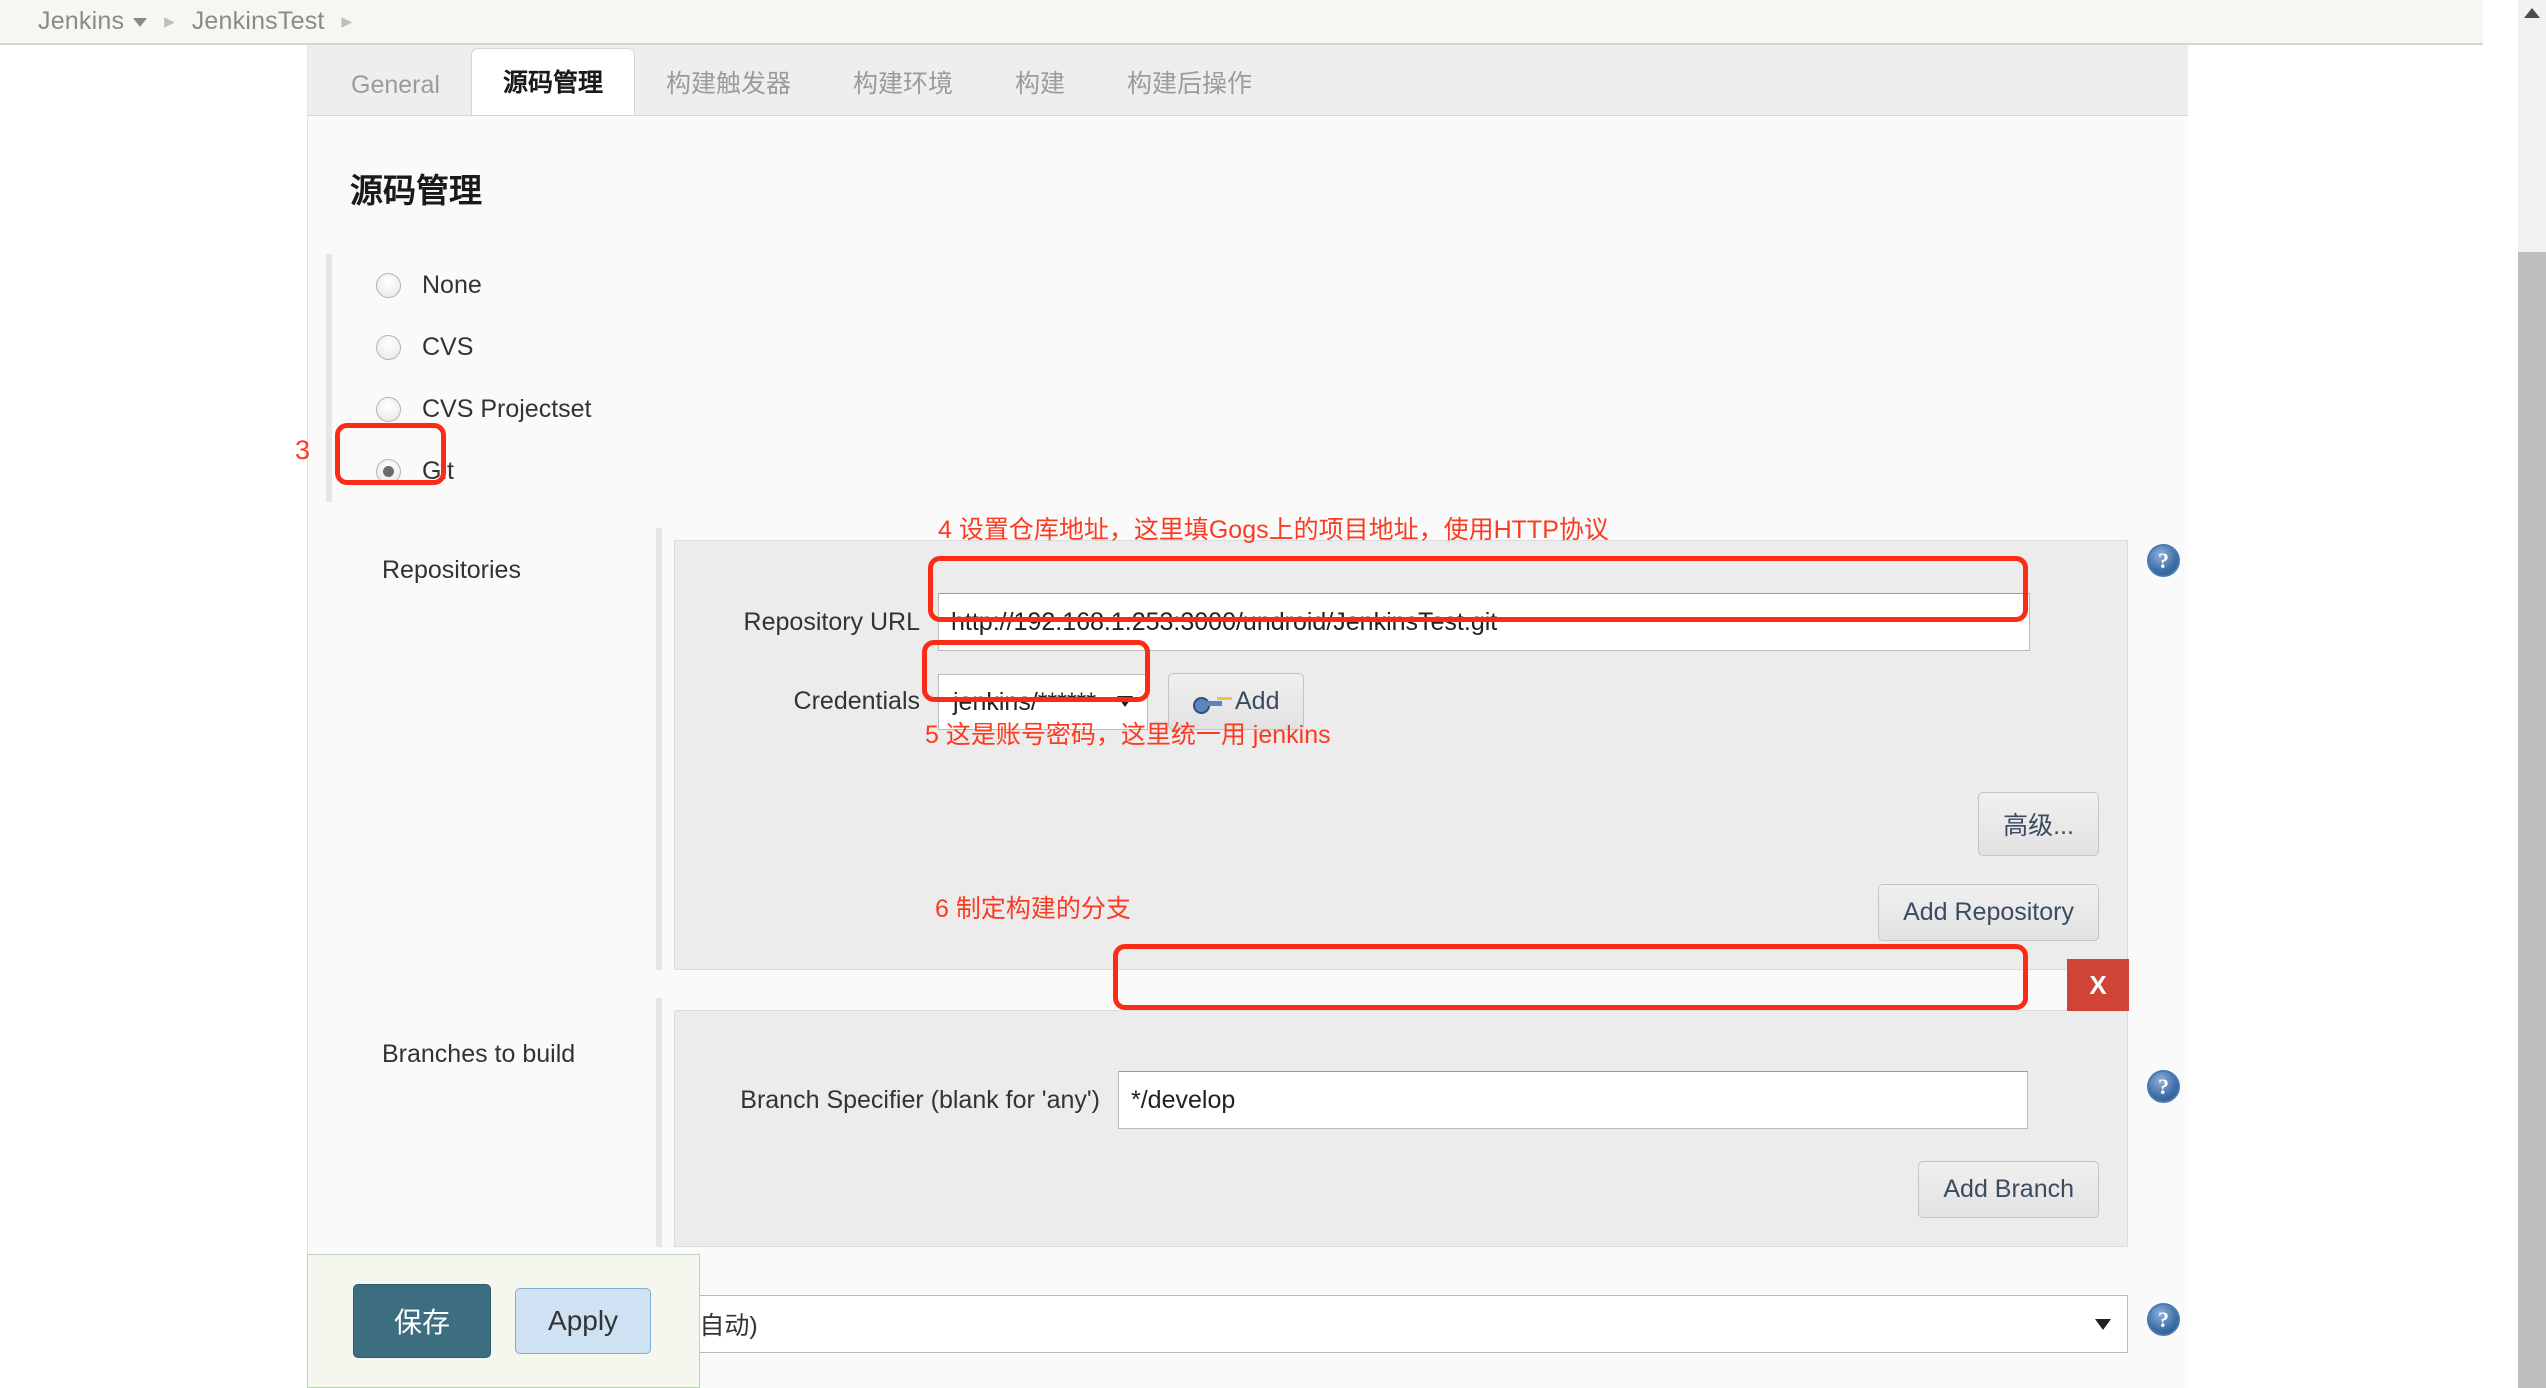 This screenshot has width=2546, height=1388. Describe the element at coordinates (2532, 820) in the screenshot. I see `scrollbar-thumb` at that location.